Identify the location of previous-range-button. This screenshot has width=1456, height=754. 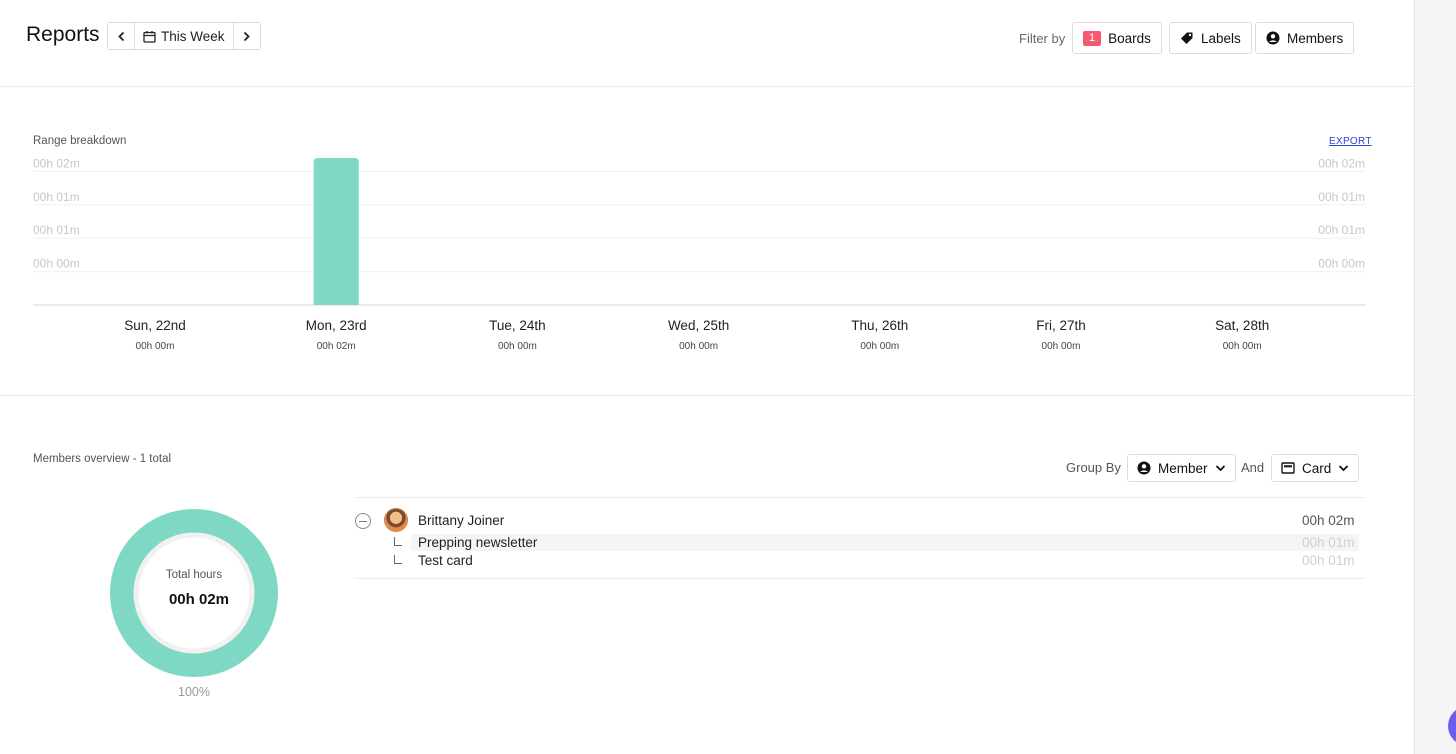
(121, 36).